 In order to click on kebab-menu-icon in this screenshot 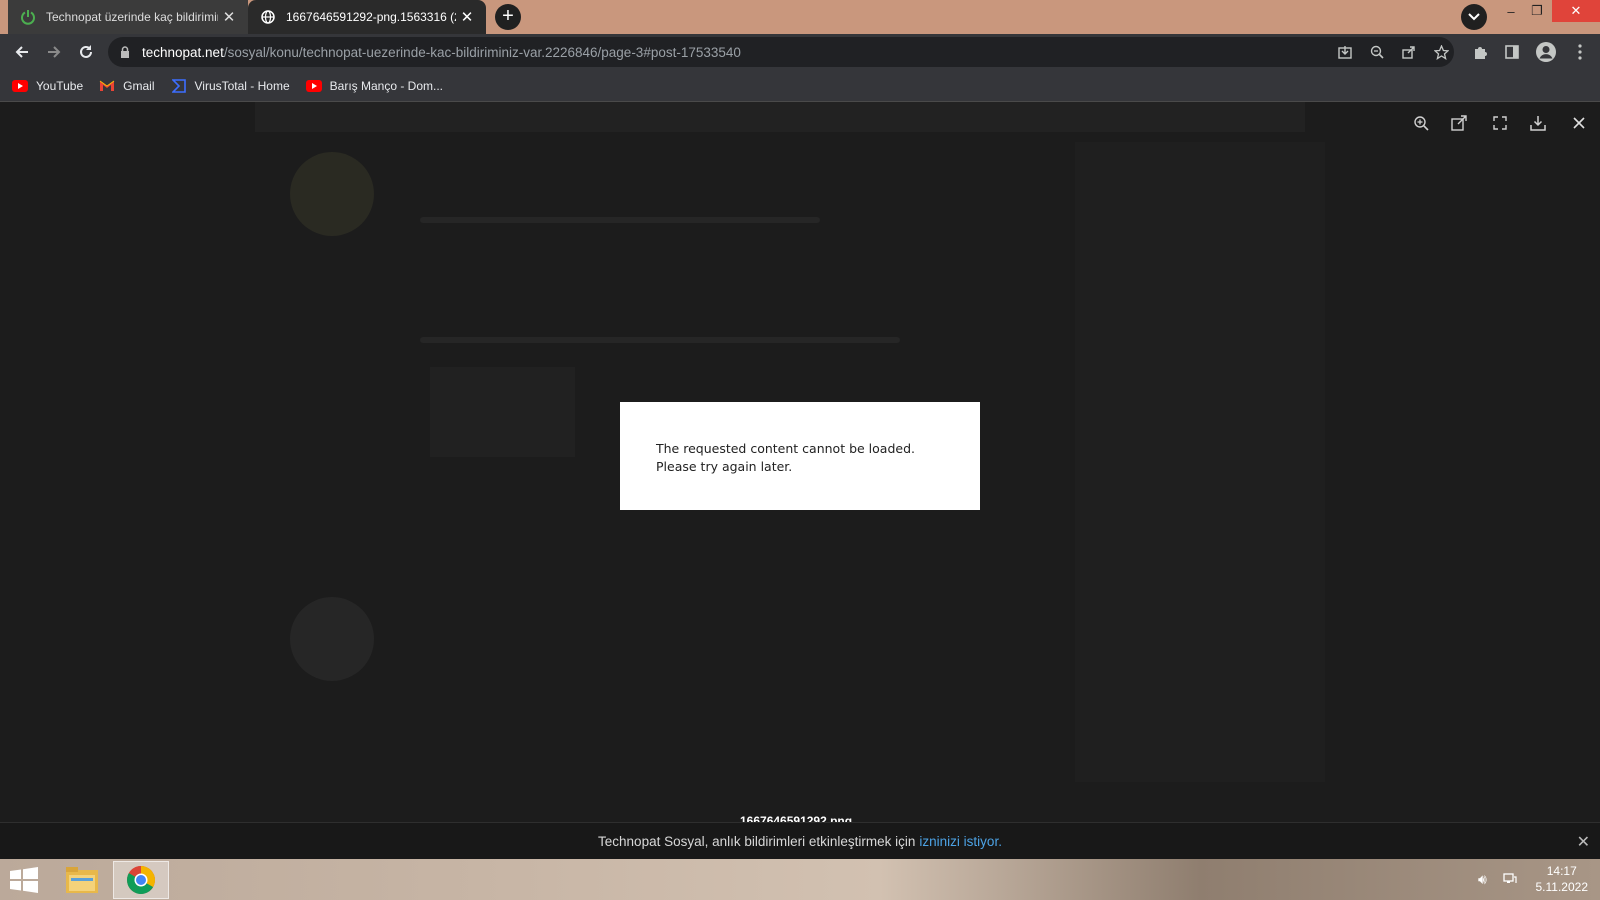, I will do `click(1580, 52)`.